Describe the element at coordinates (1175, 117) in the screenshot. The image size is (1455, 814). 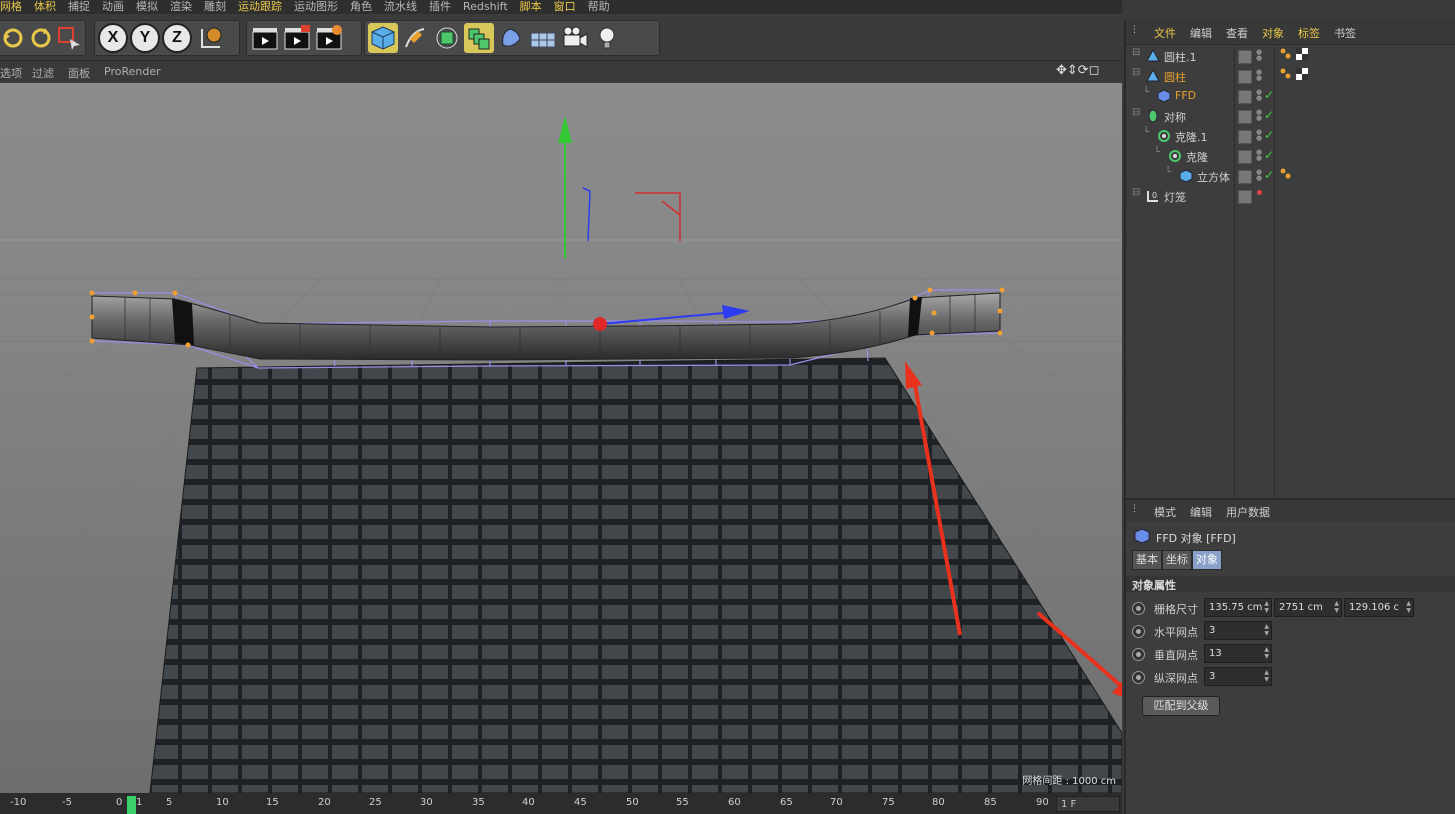
I see `object-name: 对称` at that location.